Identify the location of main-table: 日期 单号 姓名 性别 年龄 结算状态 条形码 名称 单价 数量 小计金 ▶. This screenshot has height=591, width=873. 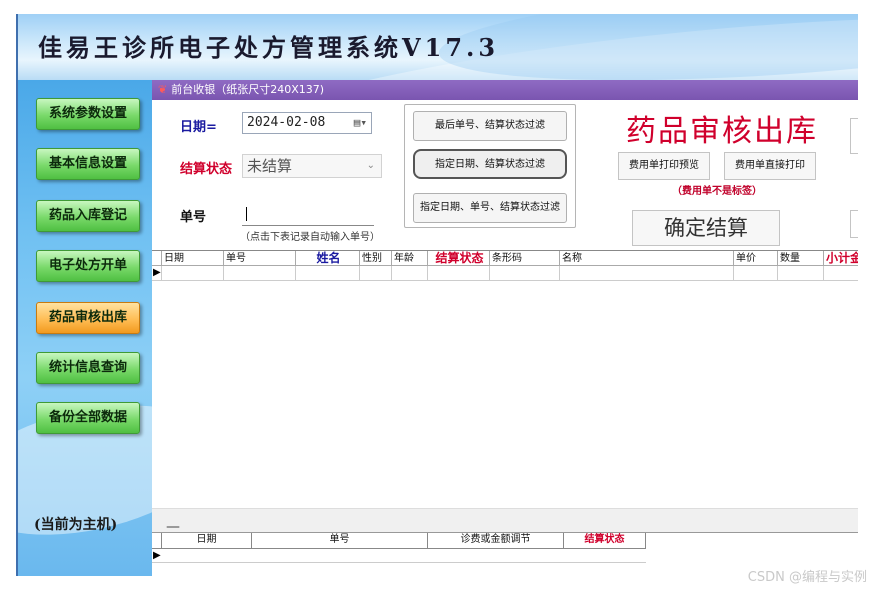
(505, 265).